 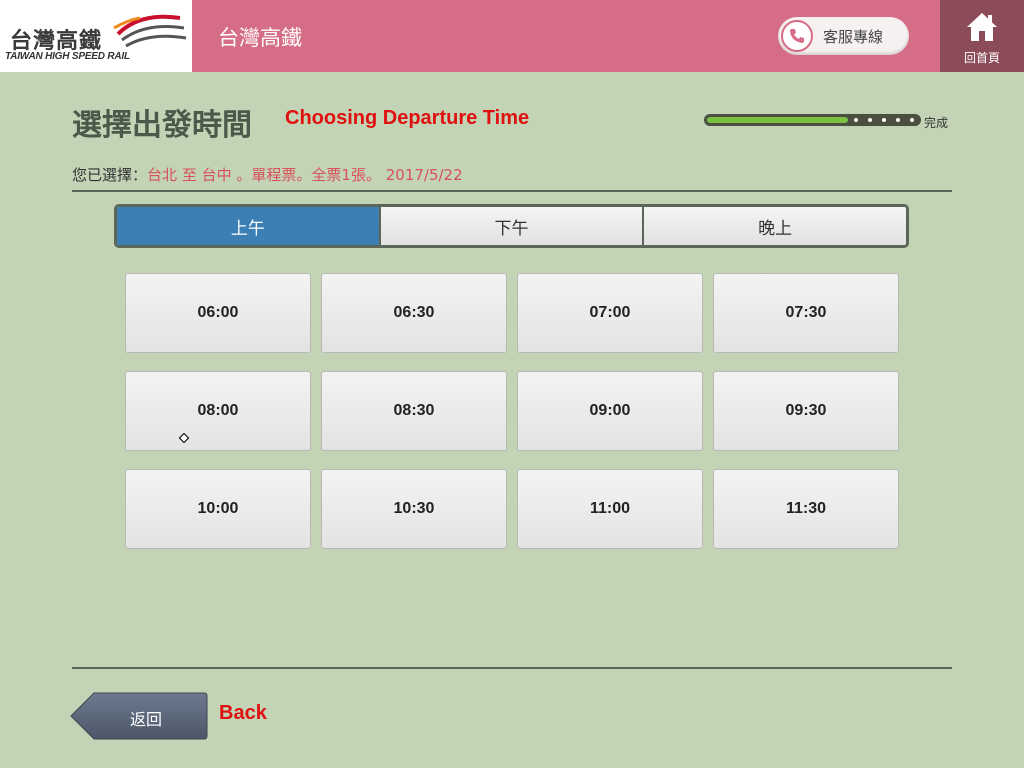 I want to click on progress-bar, so click(x=812, y=120).